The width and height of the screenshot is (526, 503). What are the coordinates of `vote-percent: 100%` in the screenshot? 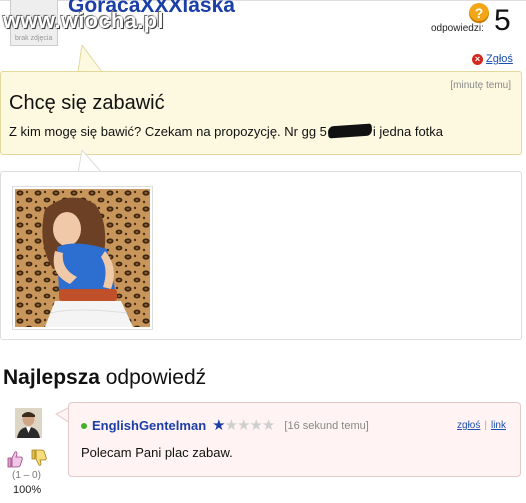 It's located at (27, 490).